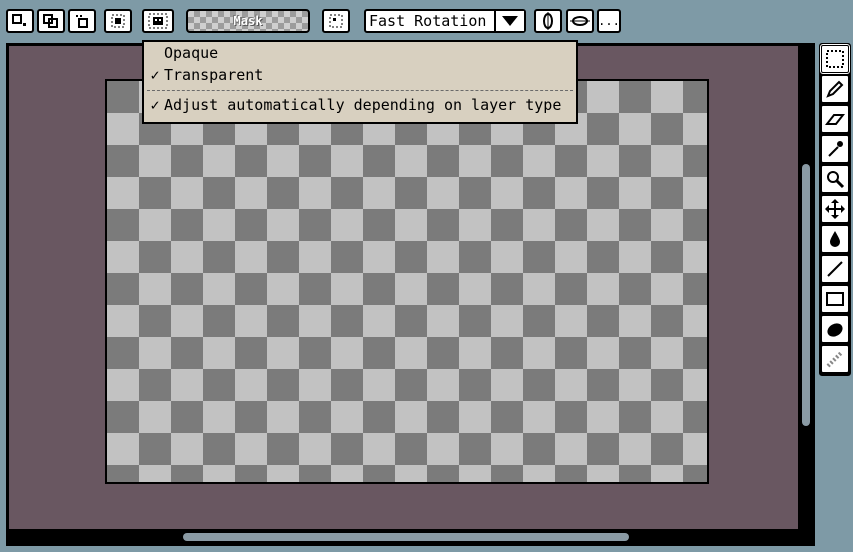 The width and height of the screenshot is (853, 552). I want to click on line-icon, so click(835, 269).